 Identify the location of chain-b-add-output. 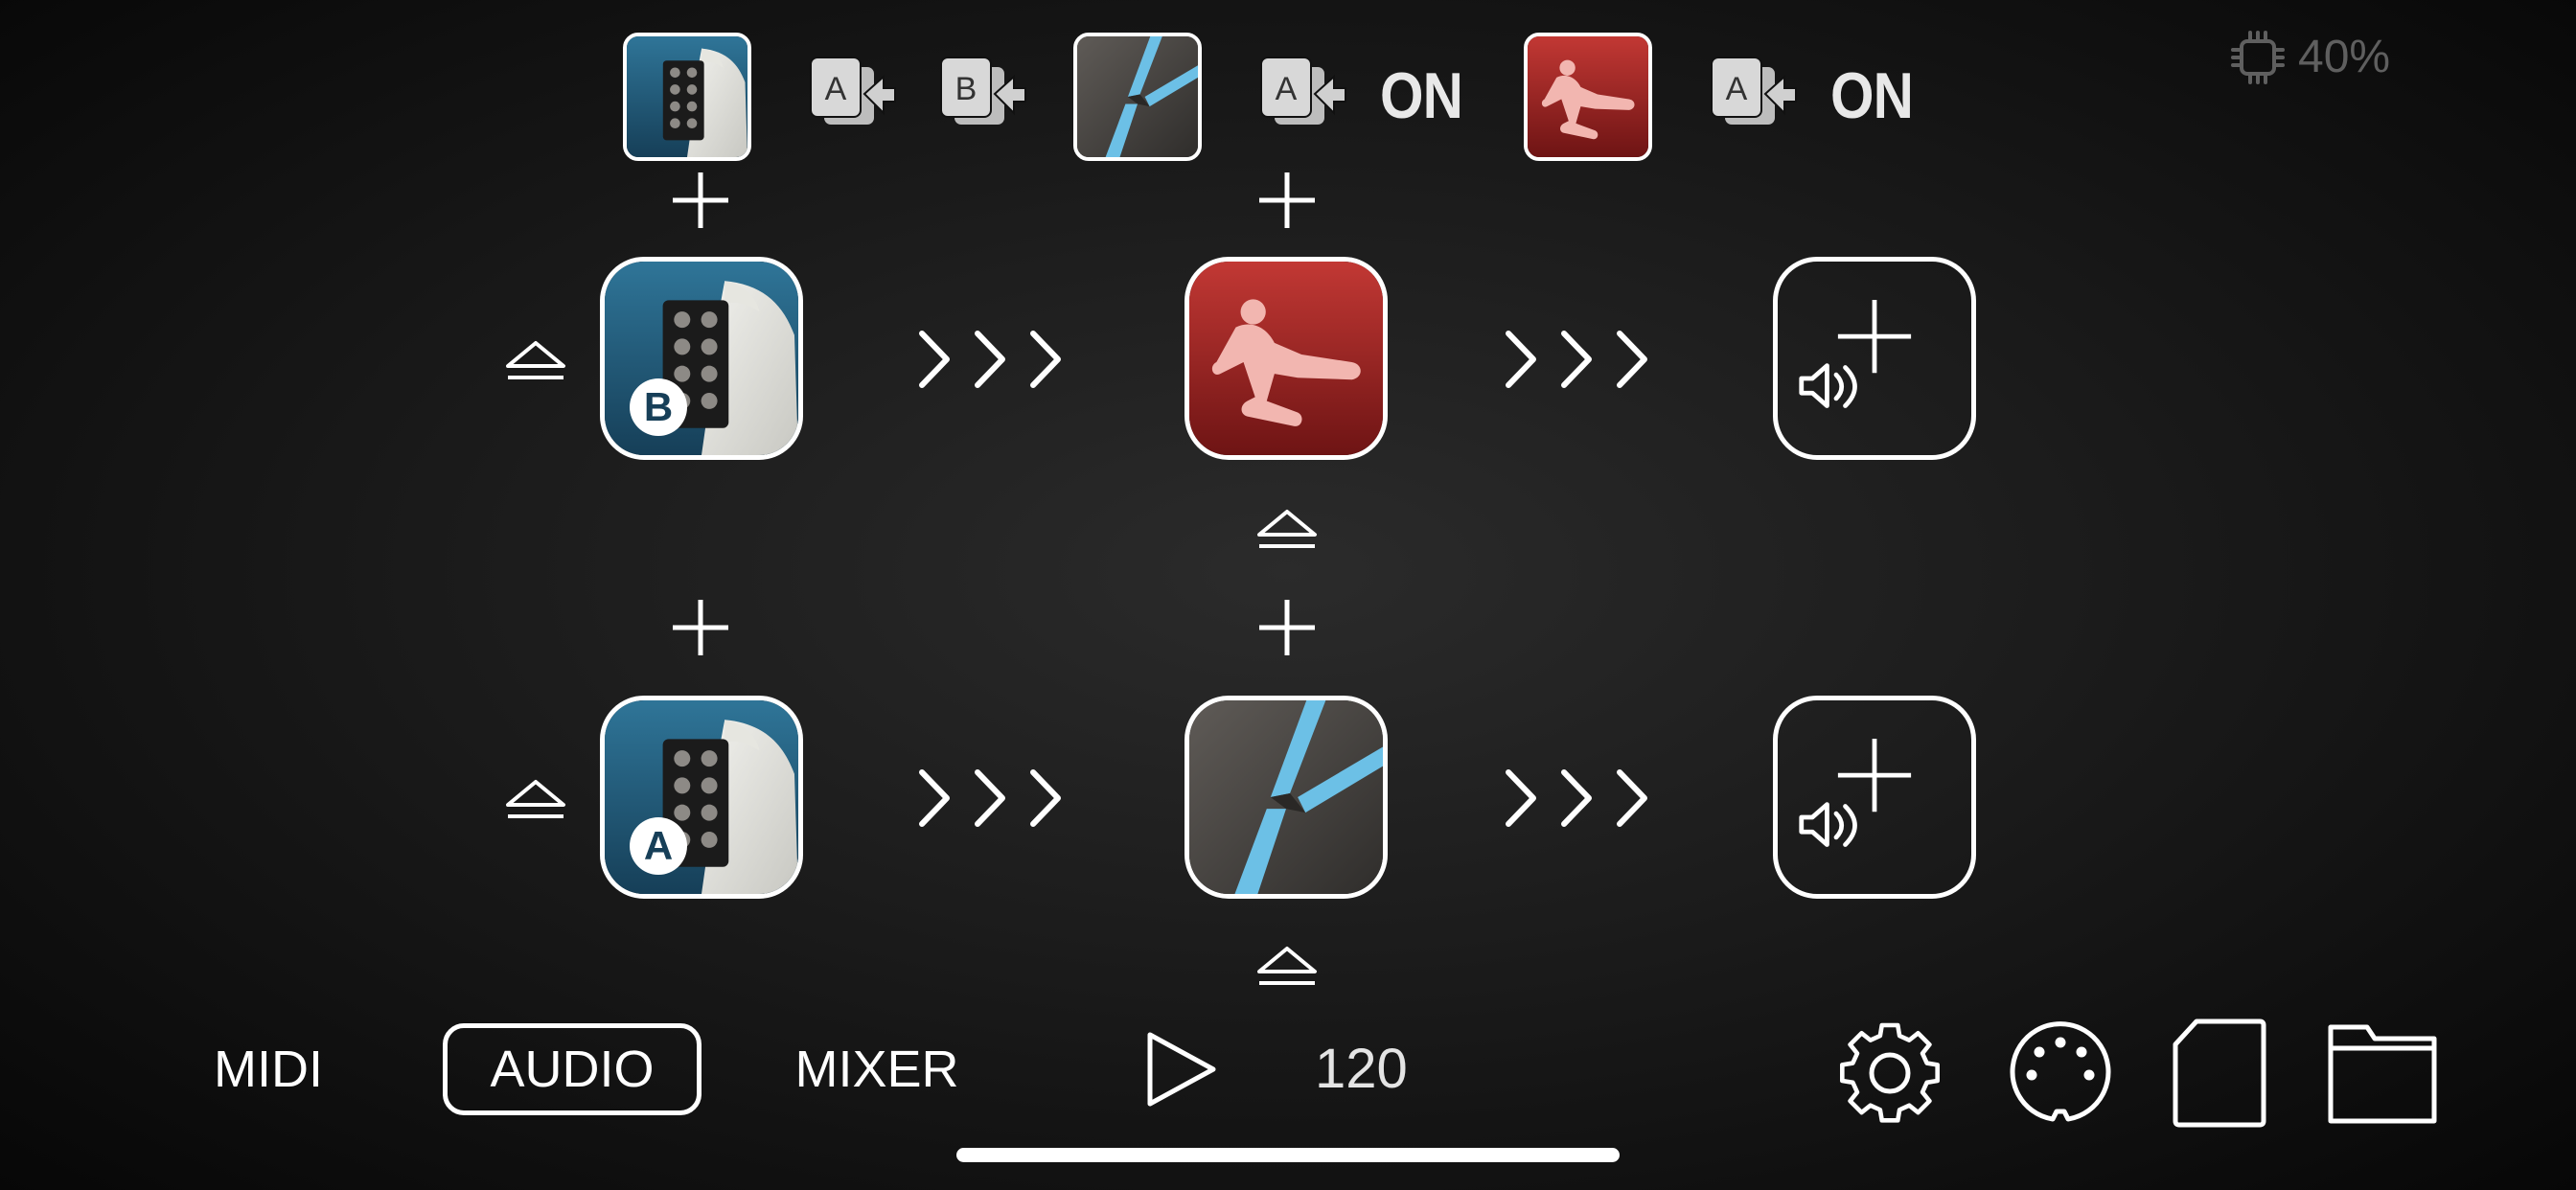
(1874, 358).